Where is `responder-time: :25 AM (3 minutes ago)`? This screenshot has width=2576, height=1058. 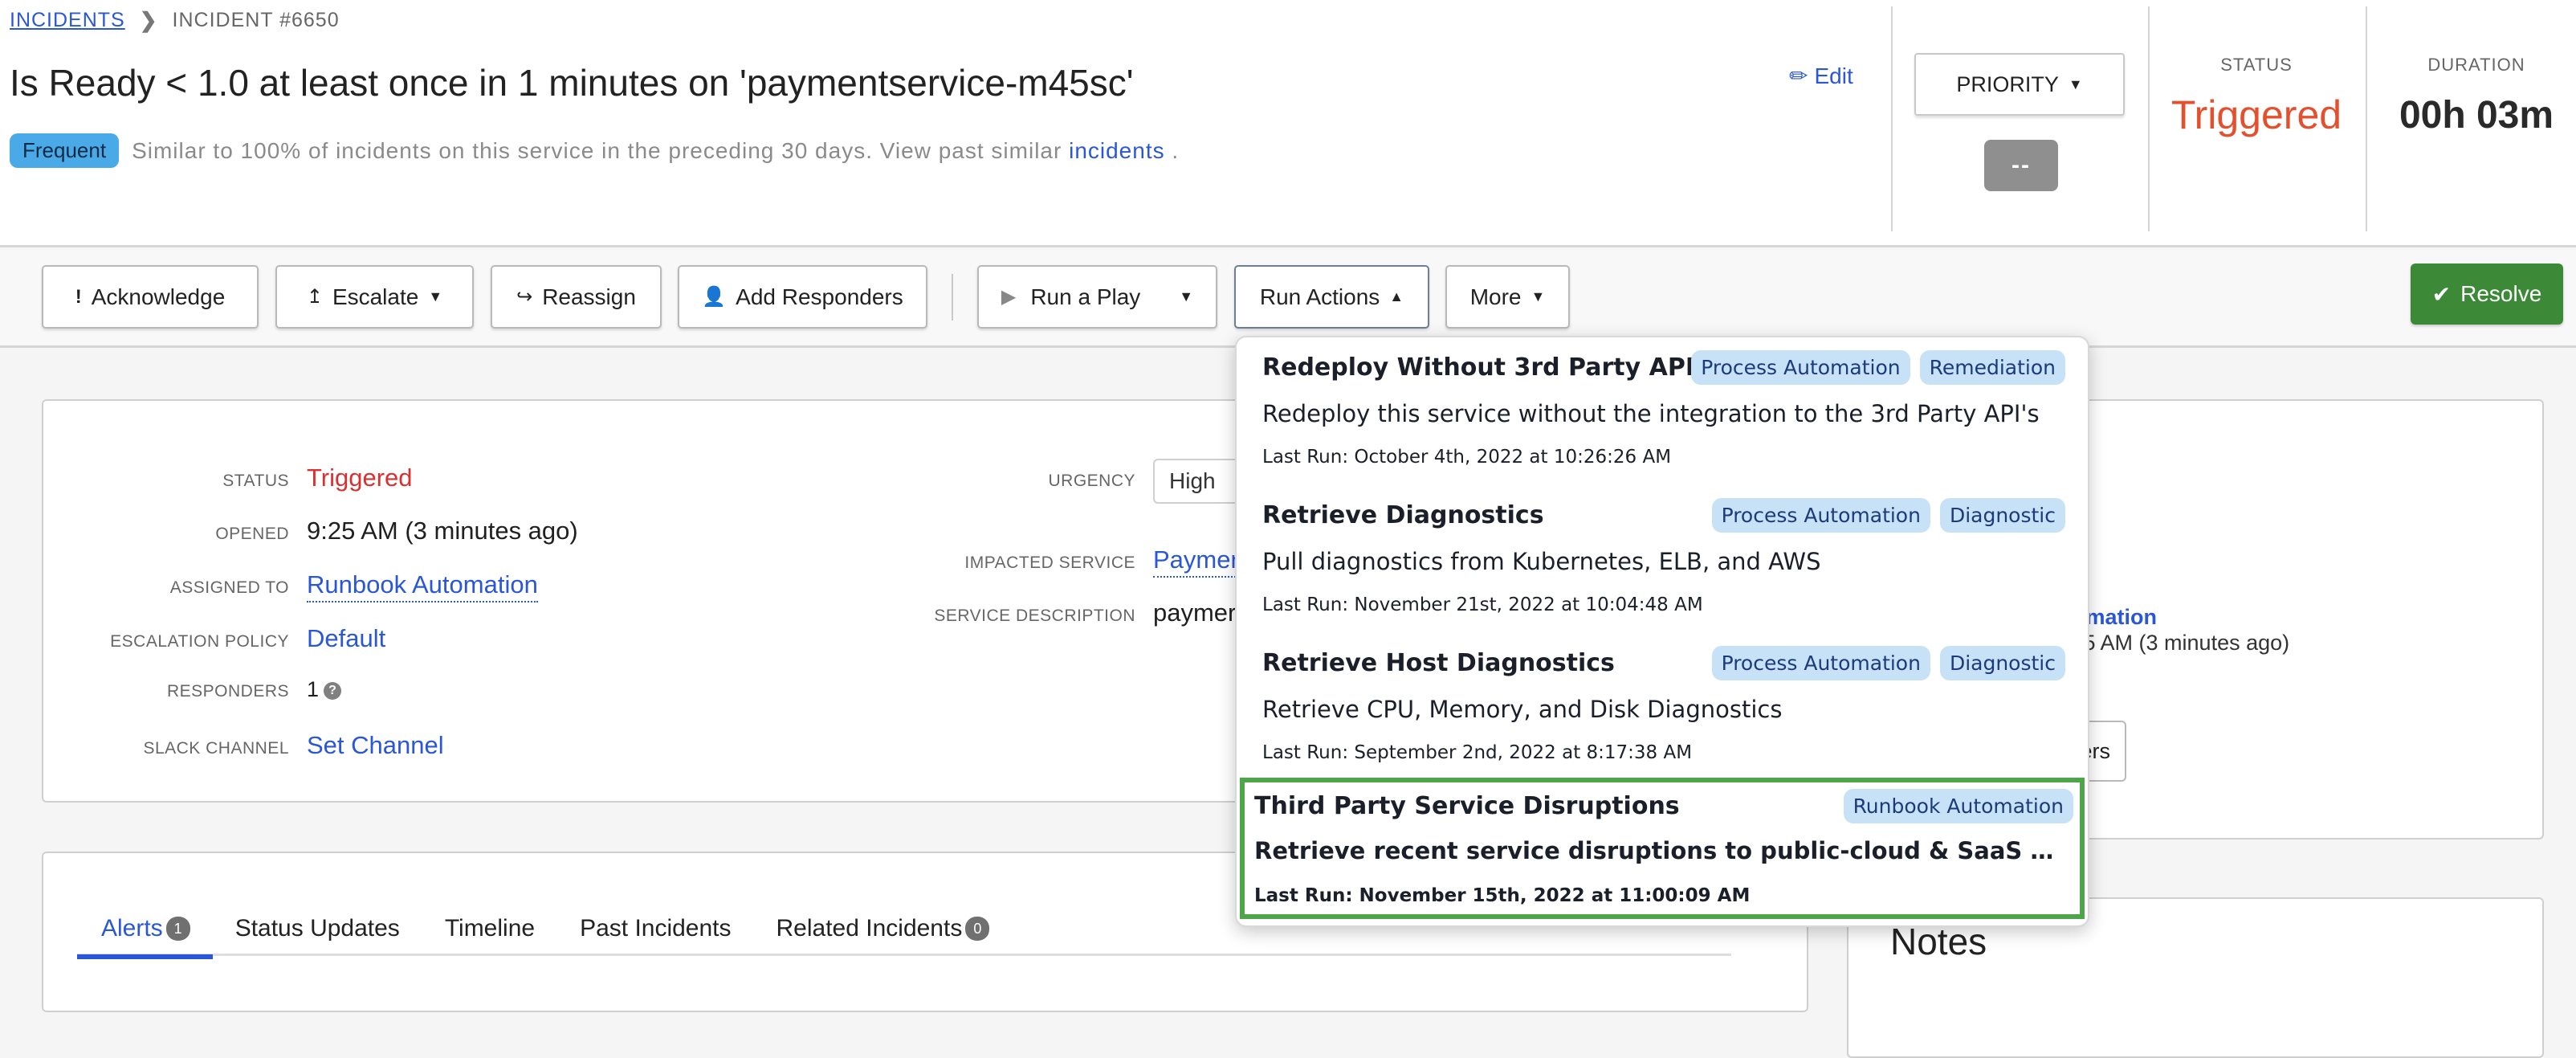
responder-time: :25 AM (3 minutes ago) is located at coordinates (2177, 643).